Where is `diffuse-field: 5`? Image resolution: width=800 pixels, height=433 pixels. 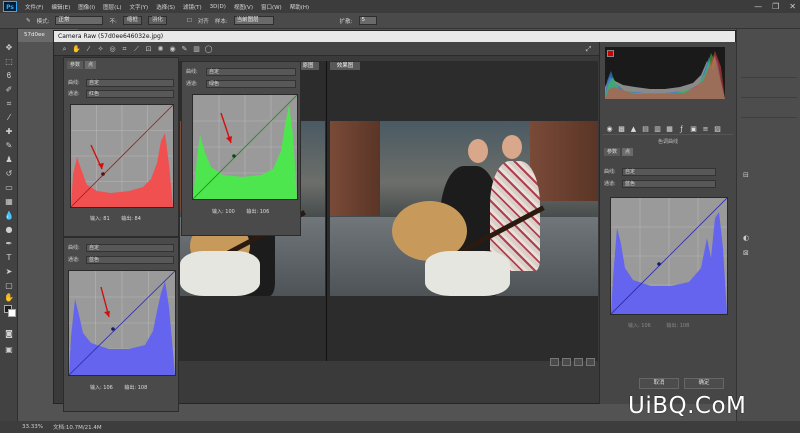
diffuse-field: 5 is located at coordinates (367, 20).